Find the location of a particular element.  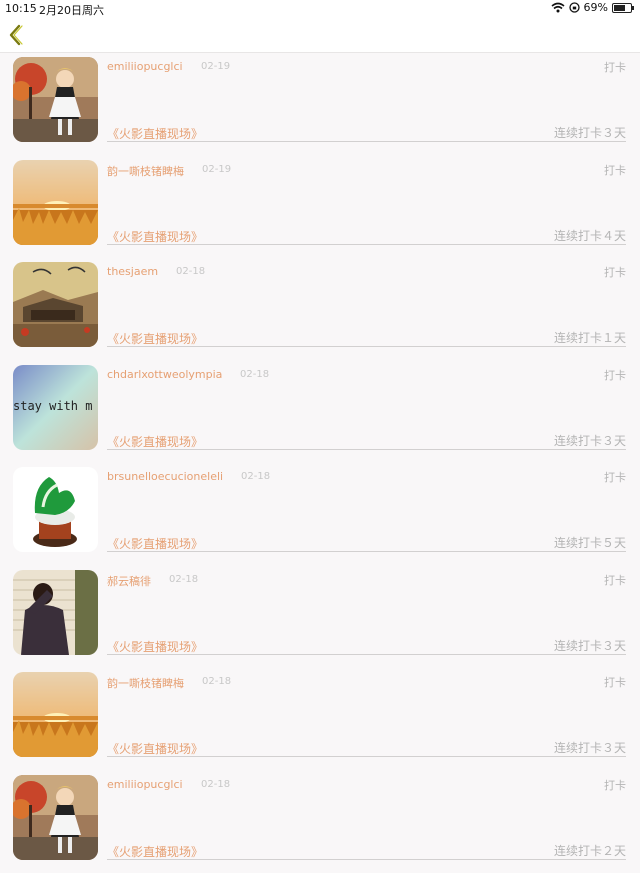

user-name: thesjaem is located at coordinates (132, 271).